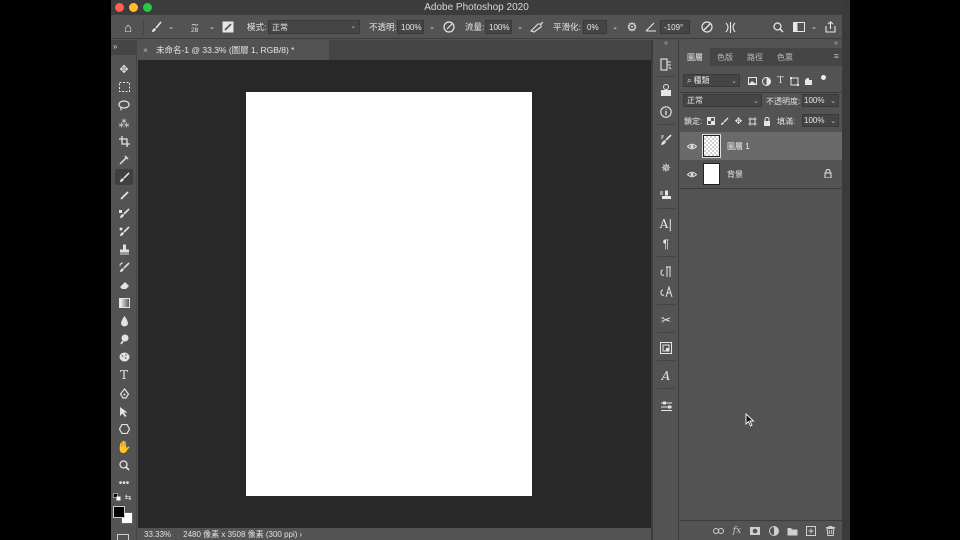  Describe the element at coordinates (752, 121) in the screenshot. I see `lock-artboard-icon` at that location.